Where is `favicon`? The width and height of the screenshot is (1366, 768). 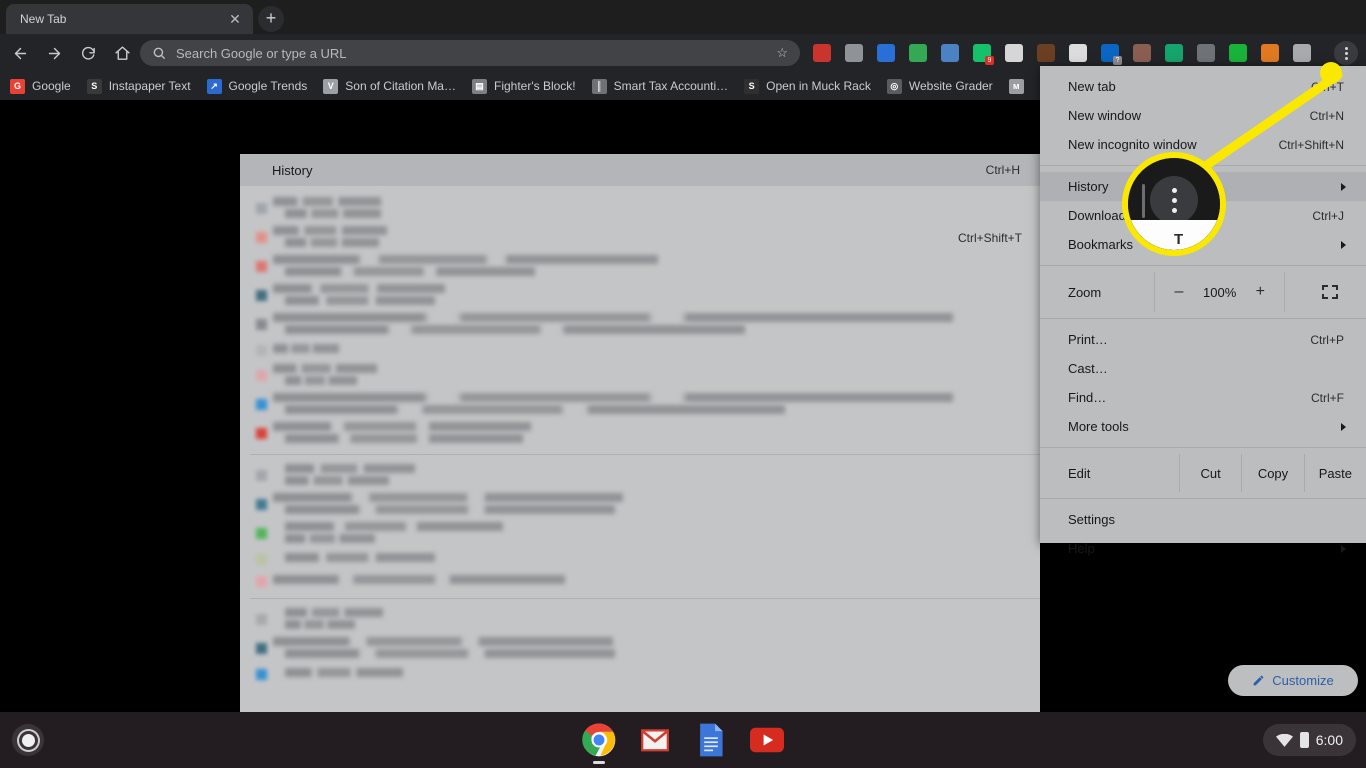
favicon is located at coordinates (261, 433).